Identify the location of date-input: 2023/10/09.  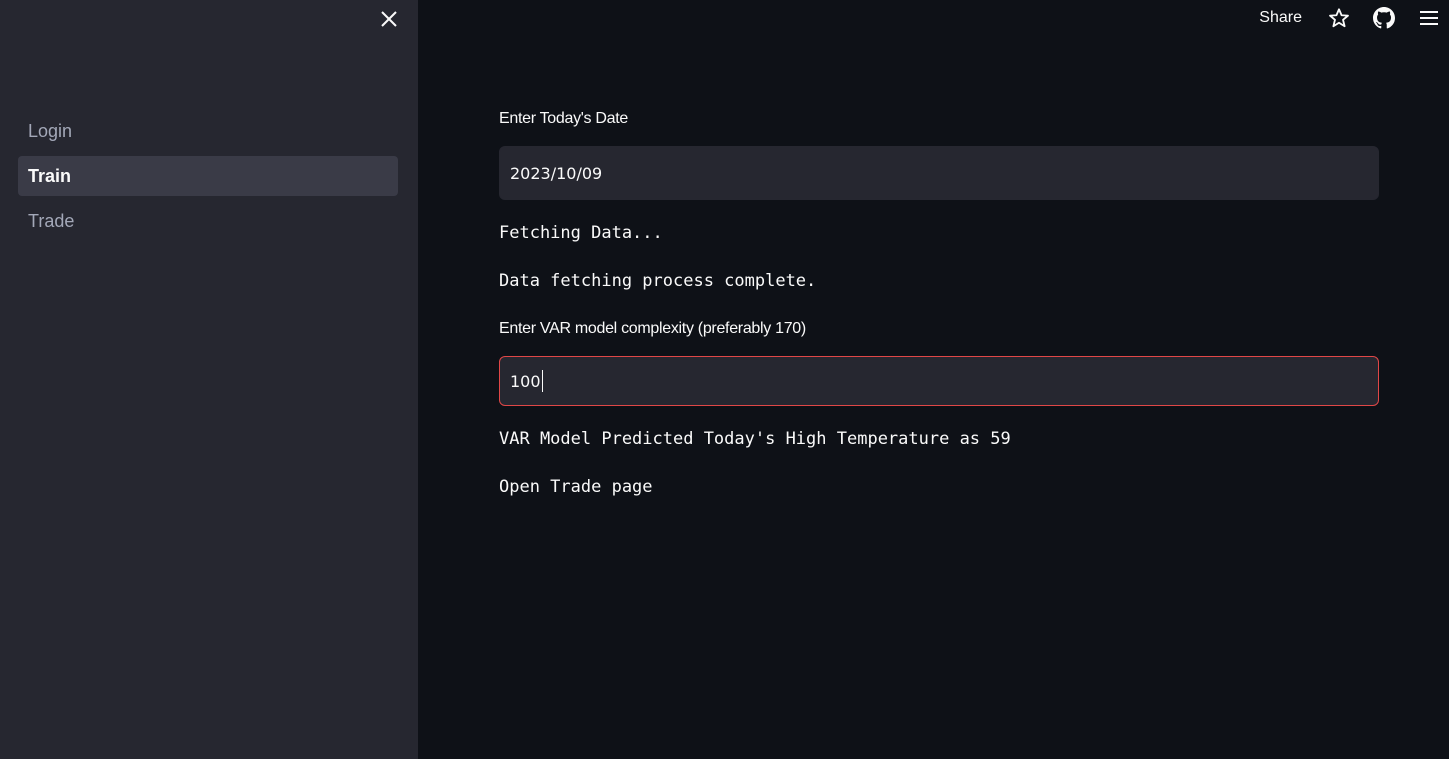
(939, 173).